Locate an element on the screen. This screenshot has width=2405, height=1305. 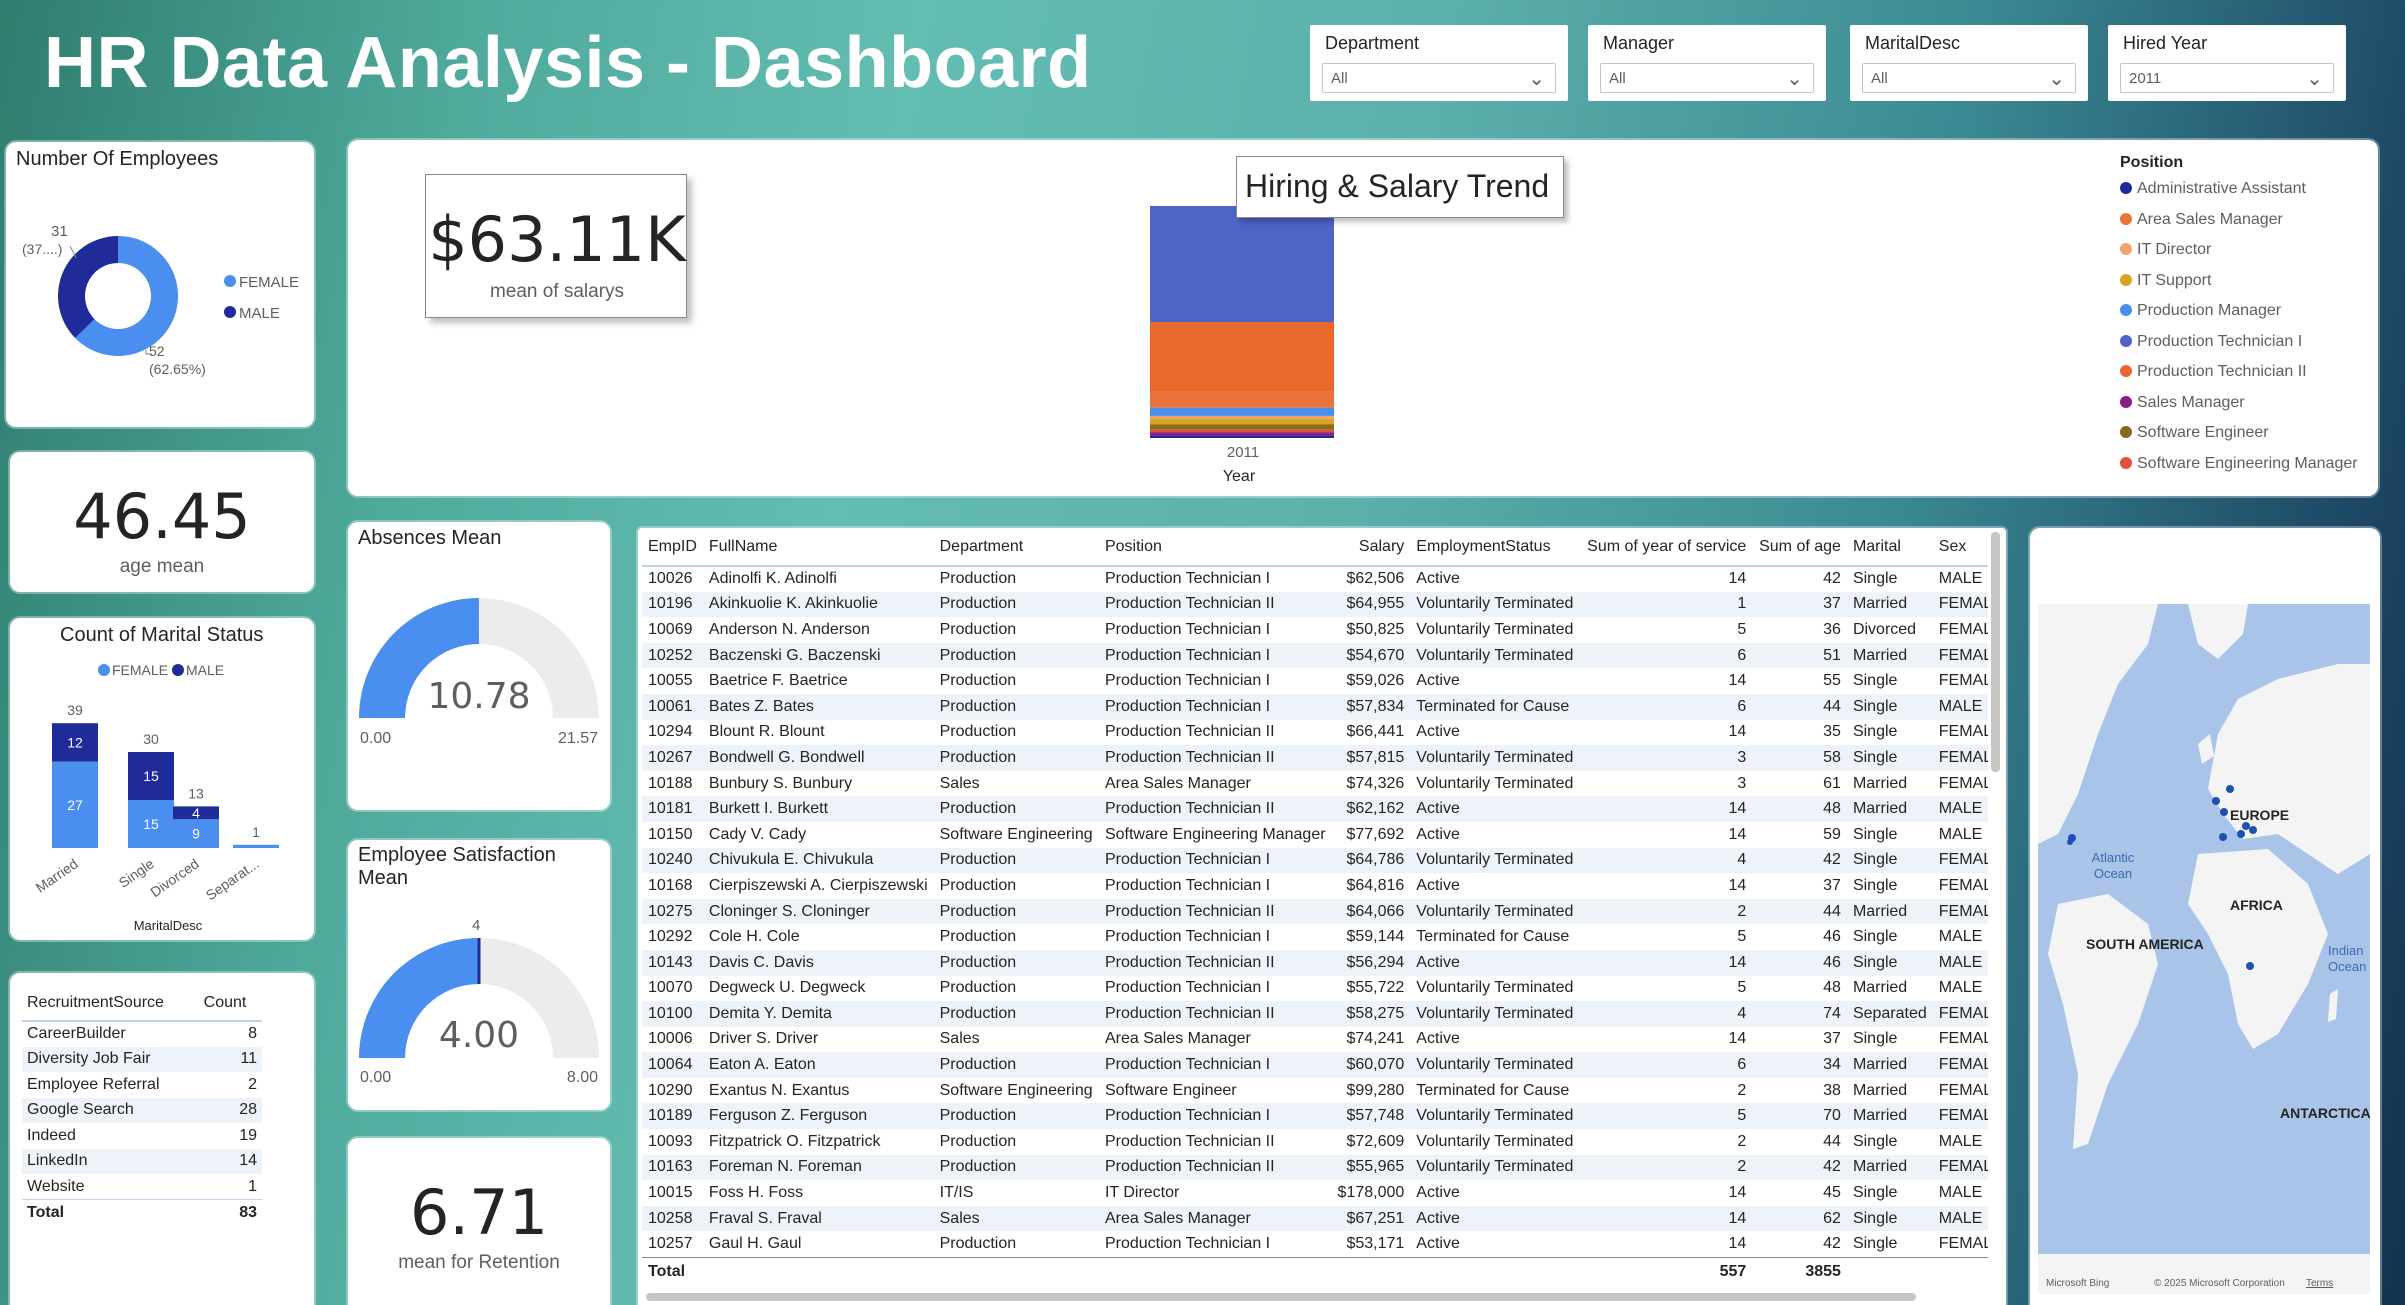
manager-slicer: Manager All ⌄ is located at coordinates (1707, 63).